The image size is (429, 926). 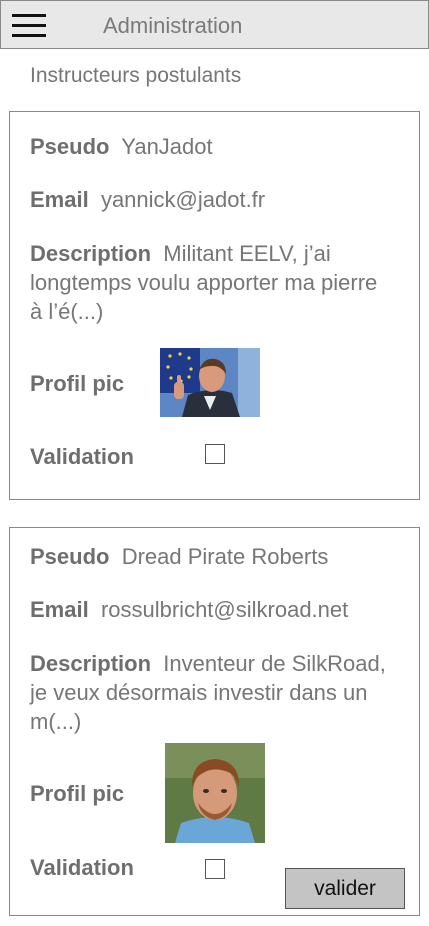 I want to click on email-row: Email yannick@jadot.fr, so click(x=147, y=199).